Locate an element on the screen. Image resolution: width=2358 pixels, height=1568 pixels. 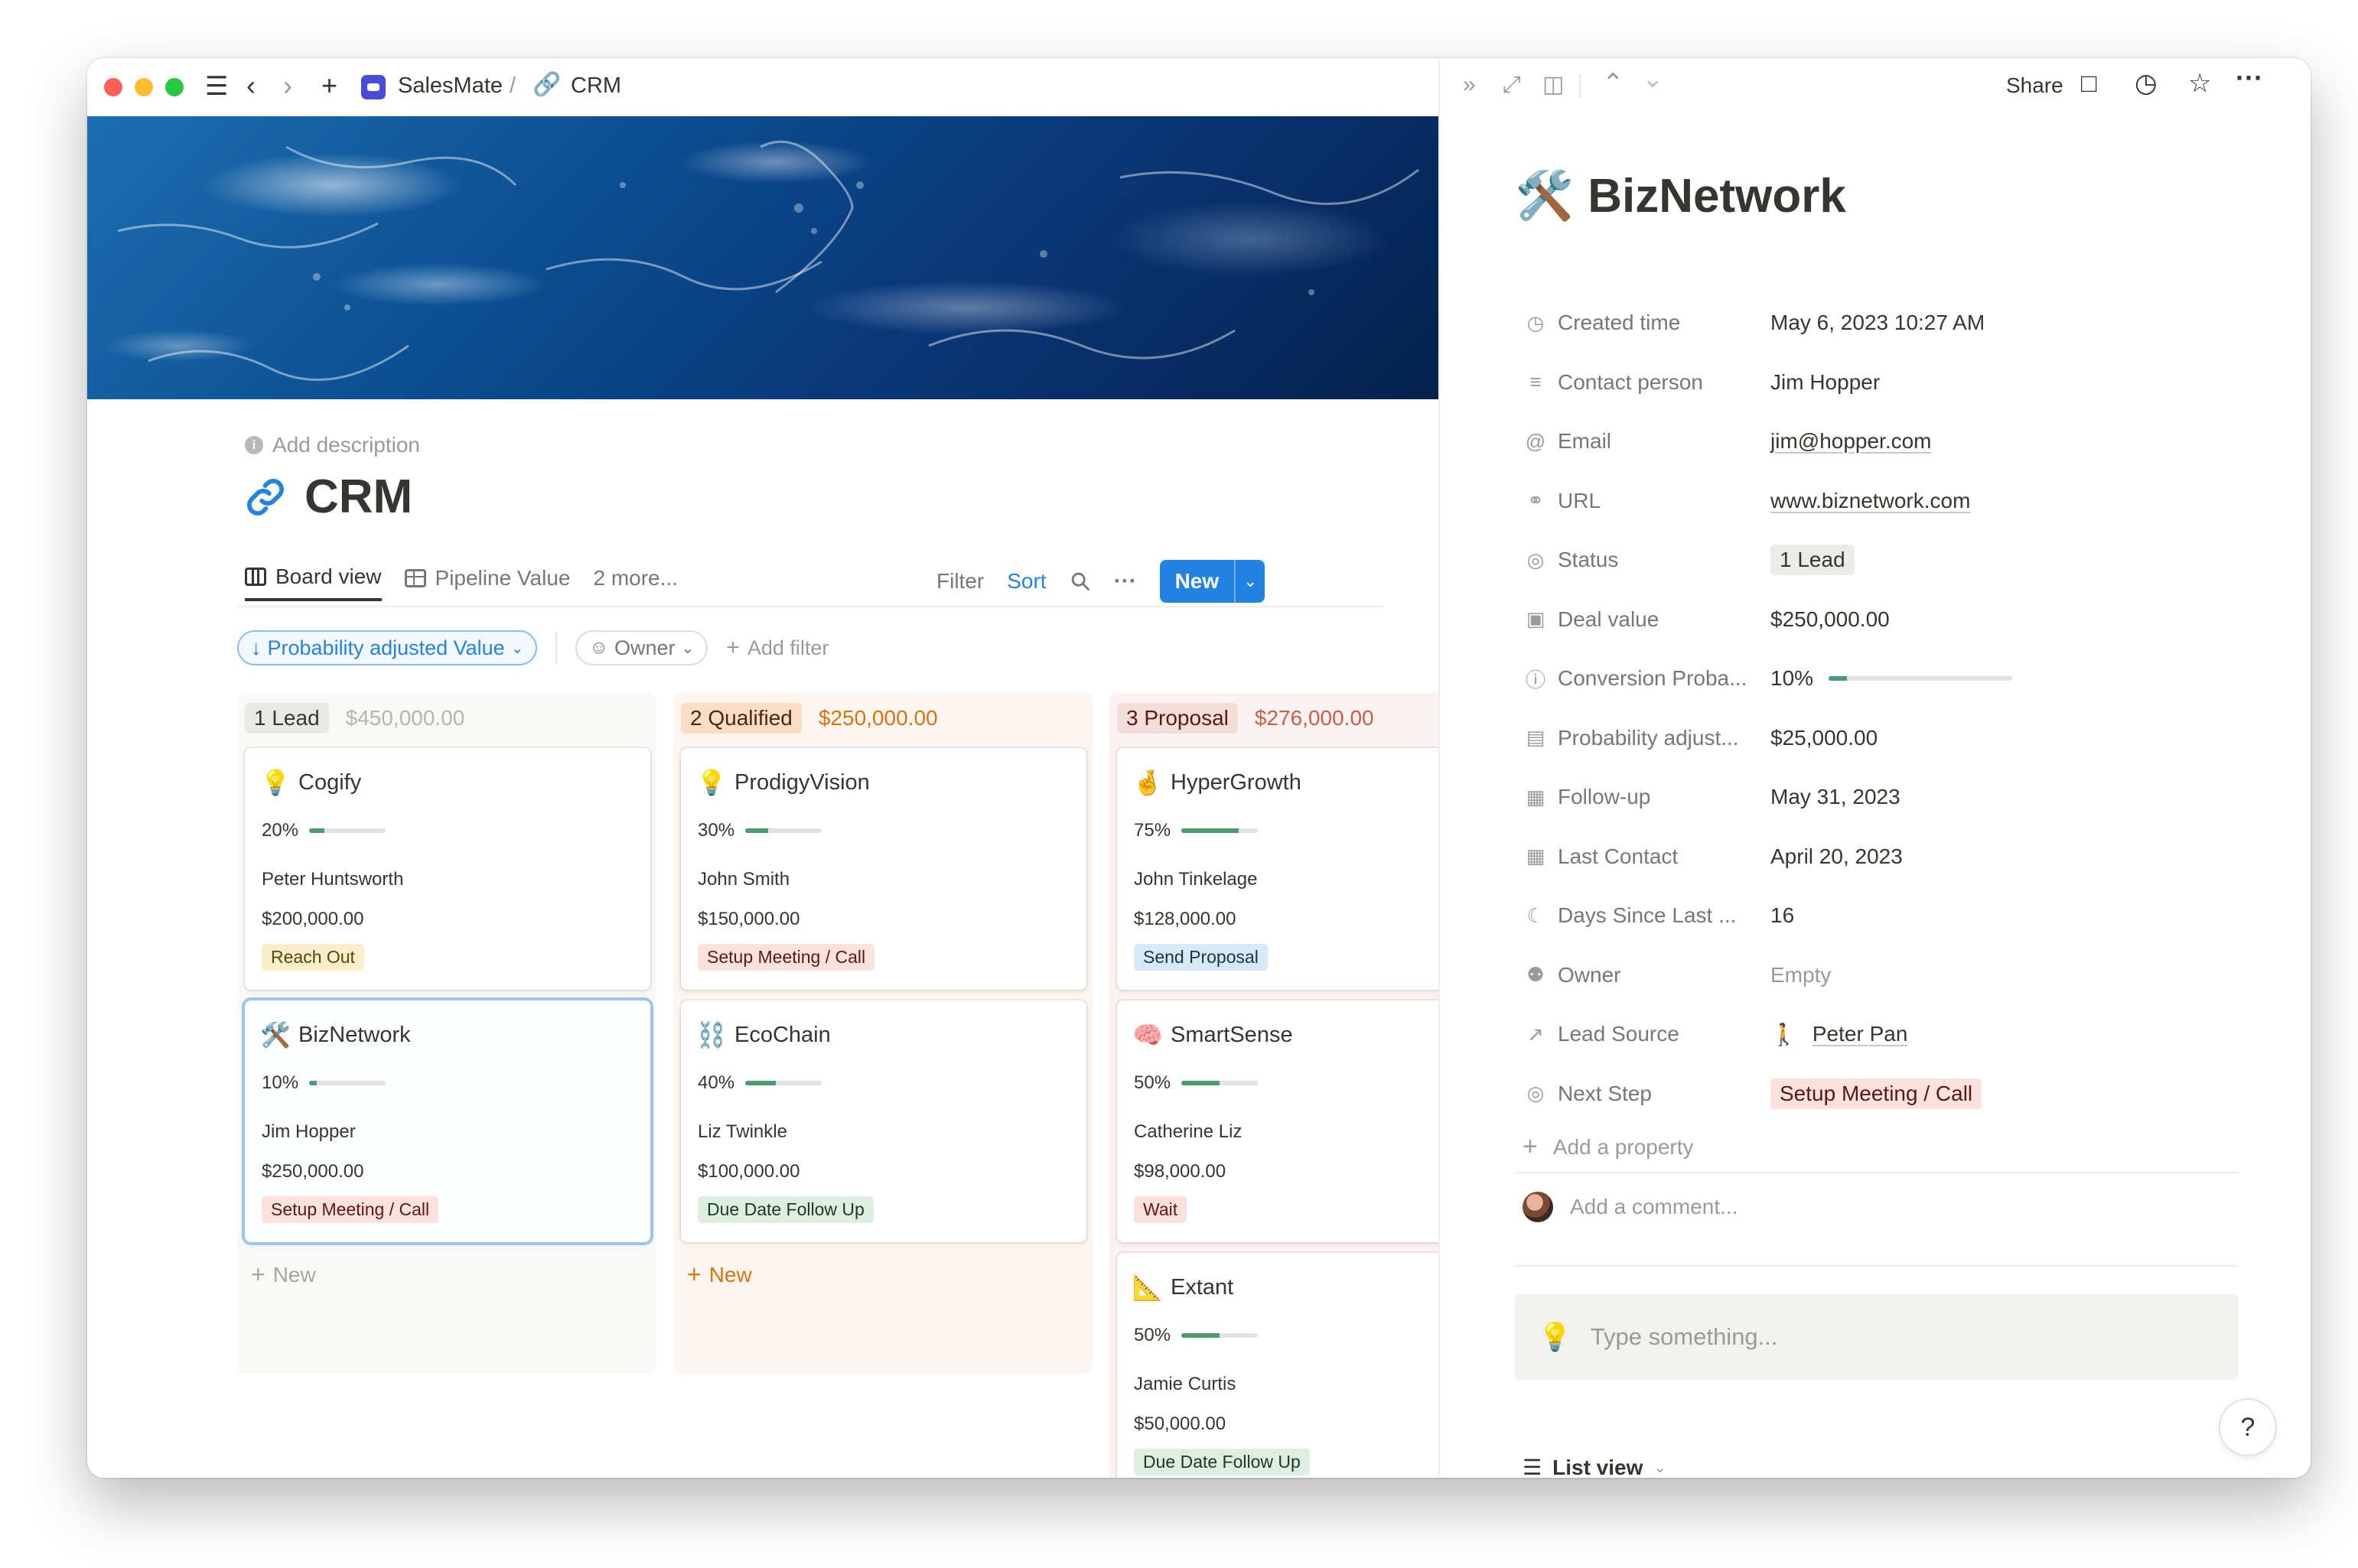
card-title: 💡 Cogify is located at coordinates (310, 783).